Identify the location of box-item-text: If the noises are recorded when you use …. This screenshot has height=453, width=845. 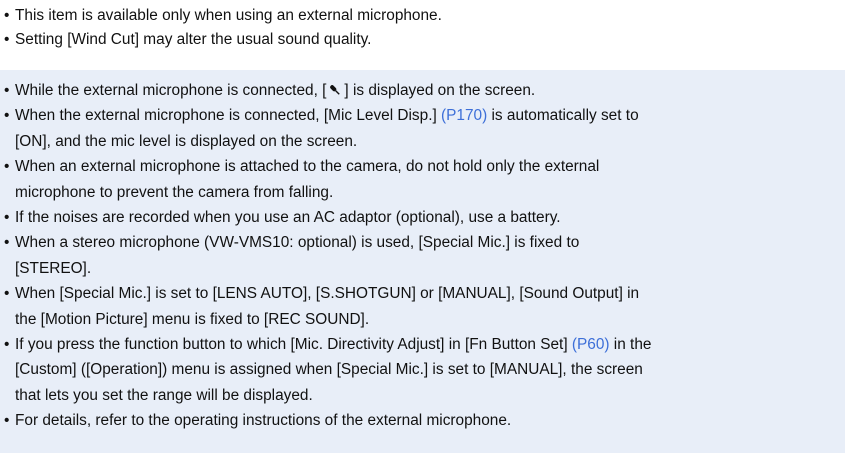
(288, 217).